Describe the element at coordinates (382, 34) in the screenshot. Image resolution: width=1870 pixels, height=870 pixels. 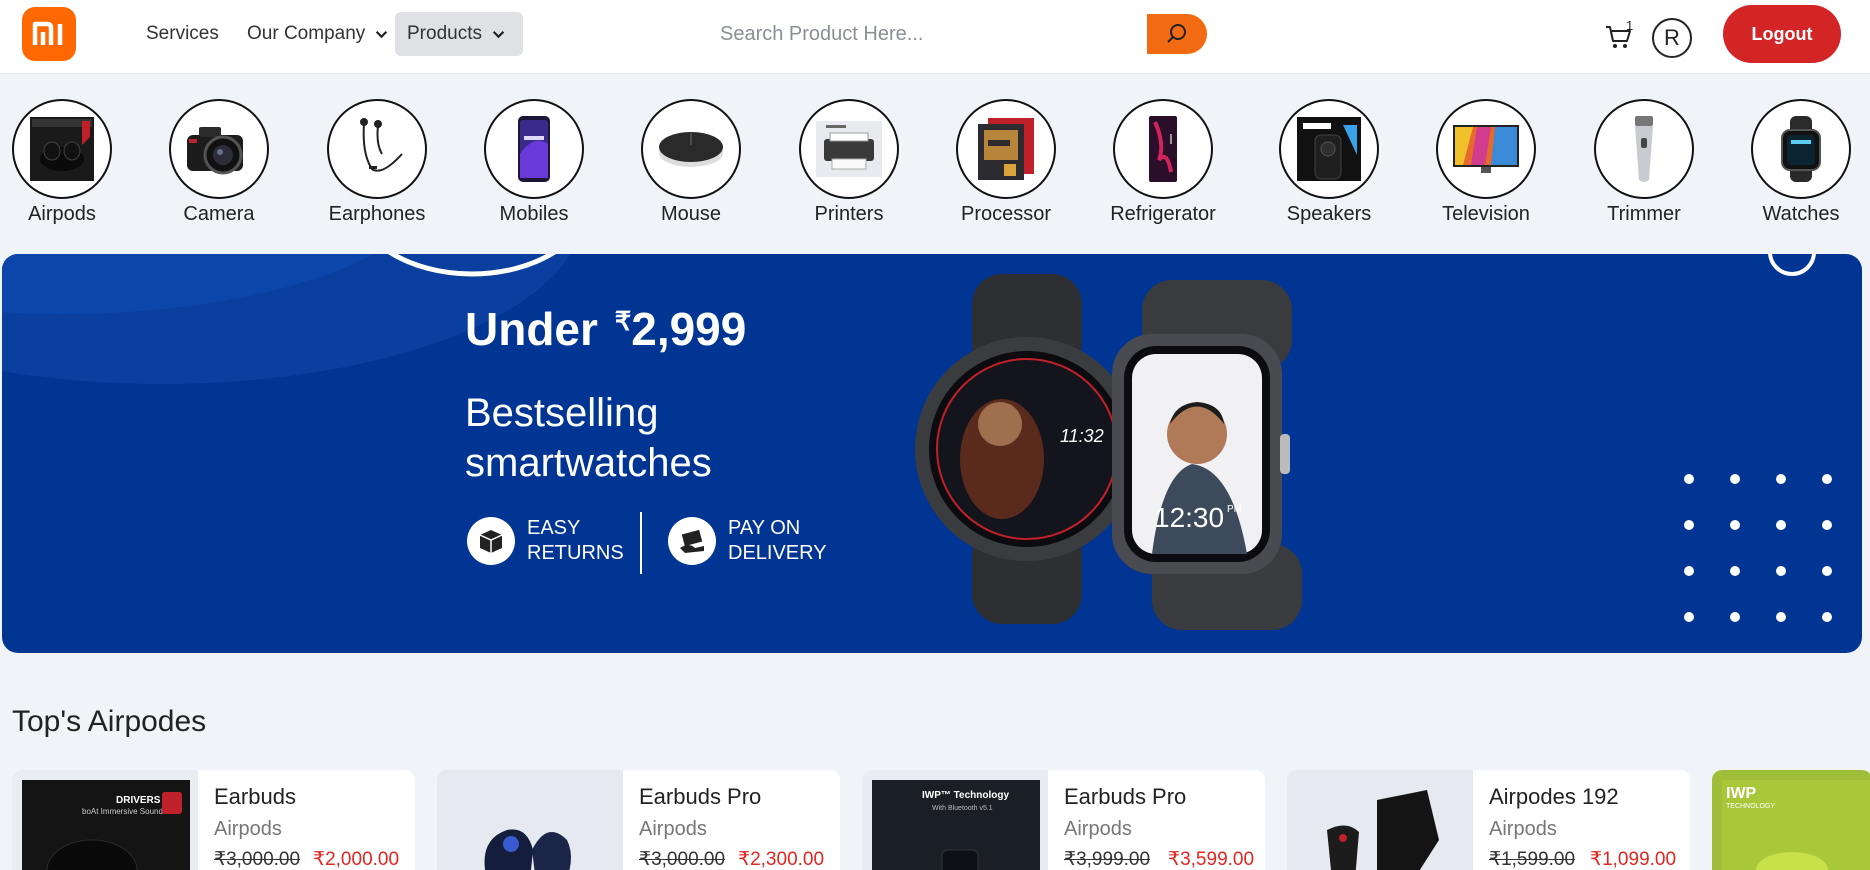
I see `chevron-down-icon` at that location.